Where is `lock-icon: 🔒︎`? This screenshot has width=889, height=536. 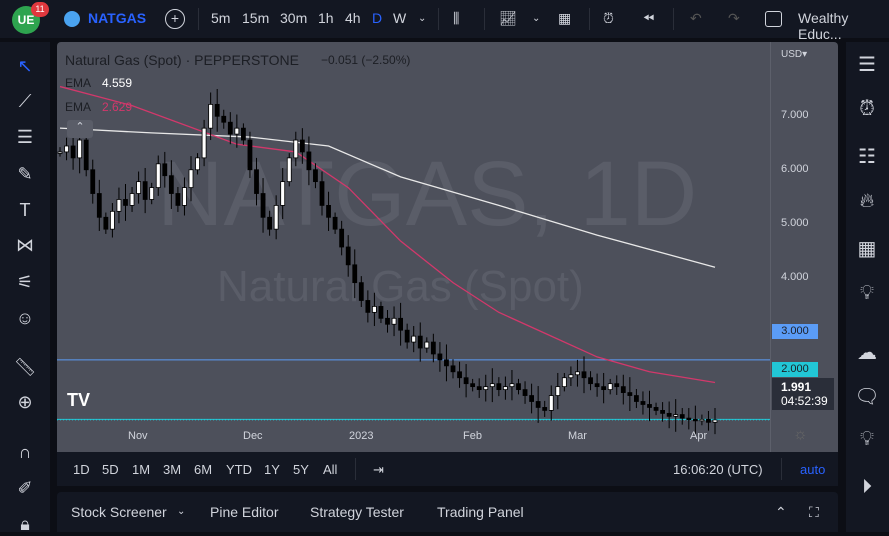 lock-icon: 🔒︎ is located at coordinates (25, 524).